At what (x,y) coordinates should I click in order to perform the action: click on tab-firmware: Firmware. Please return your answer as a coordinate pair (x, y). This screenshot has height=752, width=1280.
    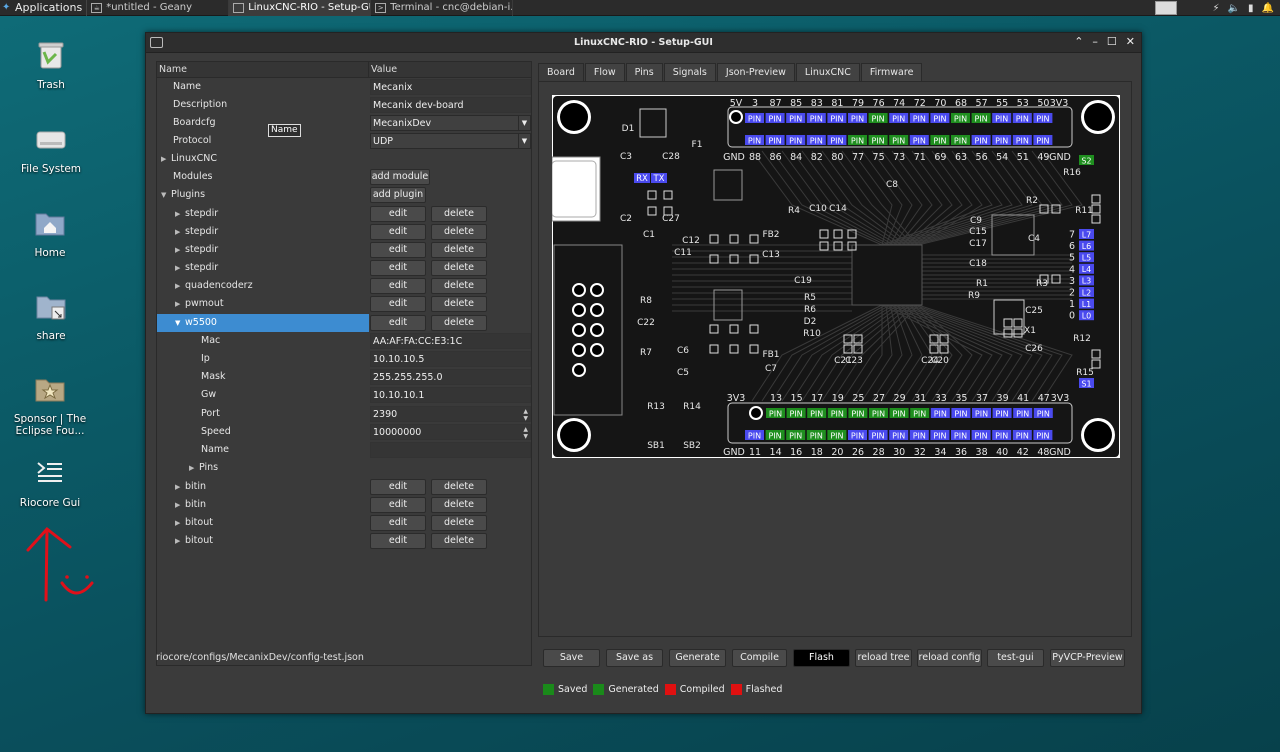
    Looking at the image, I should click on (891, 72).